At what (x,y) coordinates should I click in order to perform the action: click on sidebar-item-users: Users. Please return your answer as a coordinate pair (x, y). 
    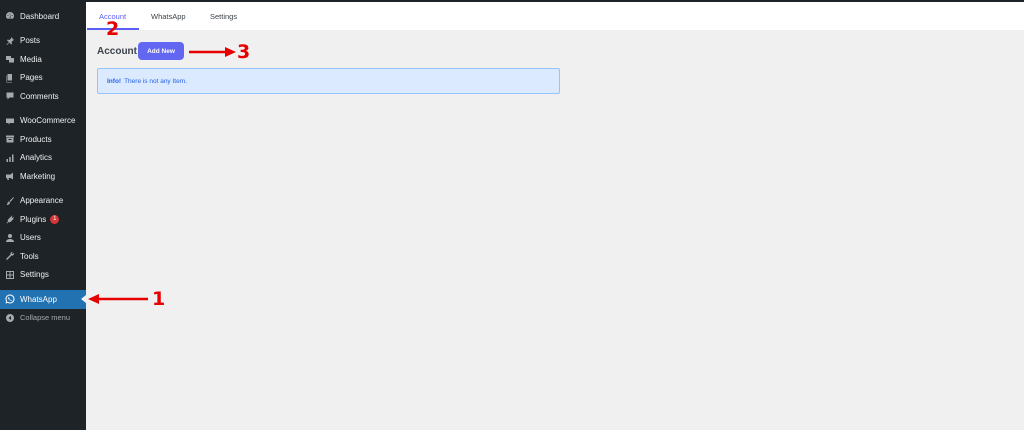
    Looking at the image, I should click on (43, 238).